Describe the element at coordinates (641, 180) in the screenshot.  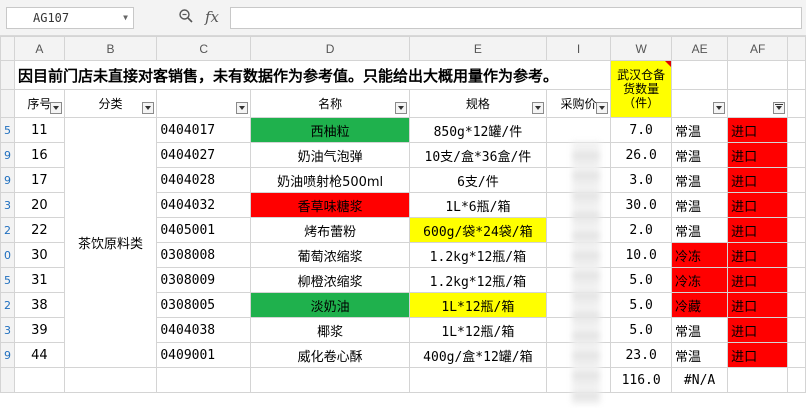
I see `warehouse-qty-cell: 3.0` at that location.